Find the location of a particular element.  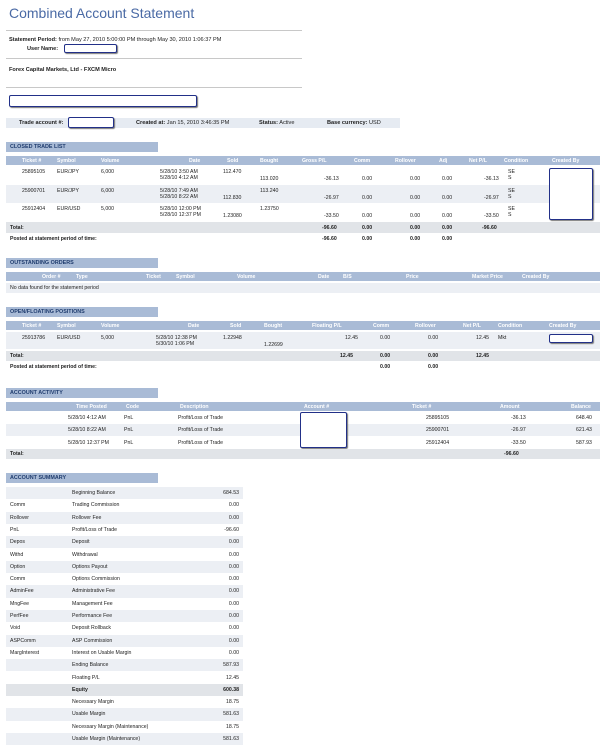

summary-code: Option is located at coordinates (18, 566).